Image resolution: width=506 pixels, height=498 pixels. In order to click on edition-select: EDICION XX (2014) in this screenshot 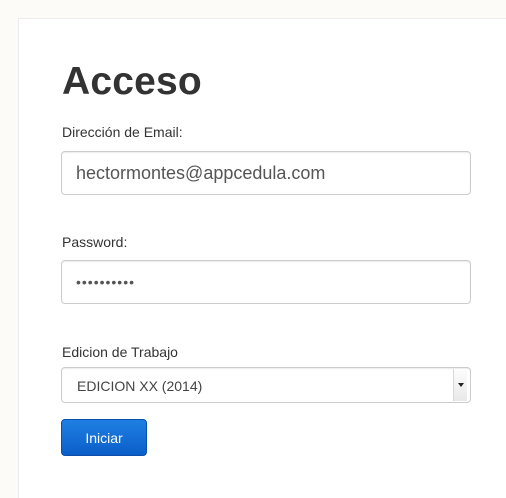, I will do `click(266, 385)`.